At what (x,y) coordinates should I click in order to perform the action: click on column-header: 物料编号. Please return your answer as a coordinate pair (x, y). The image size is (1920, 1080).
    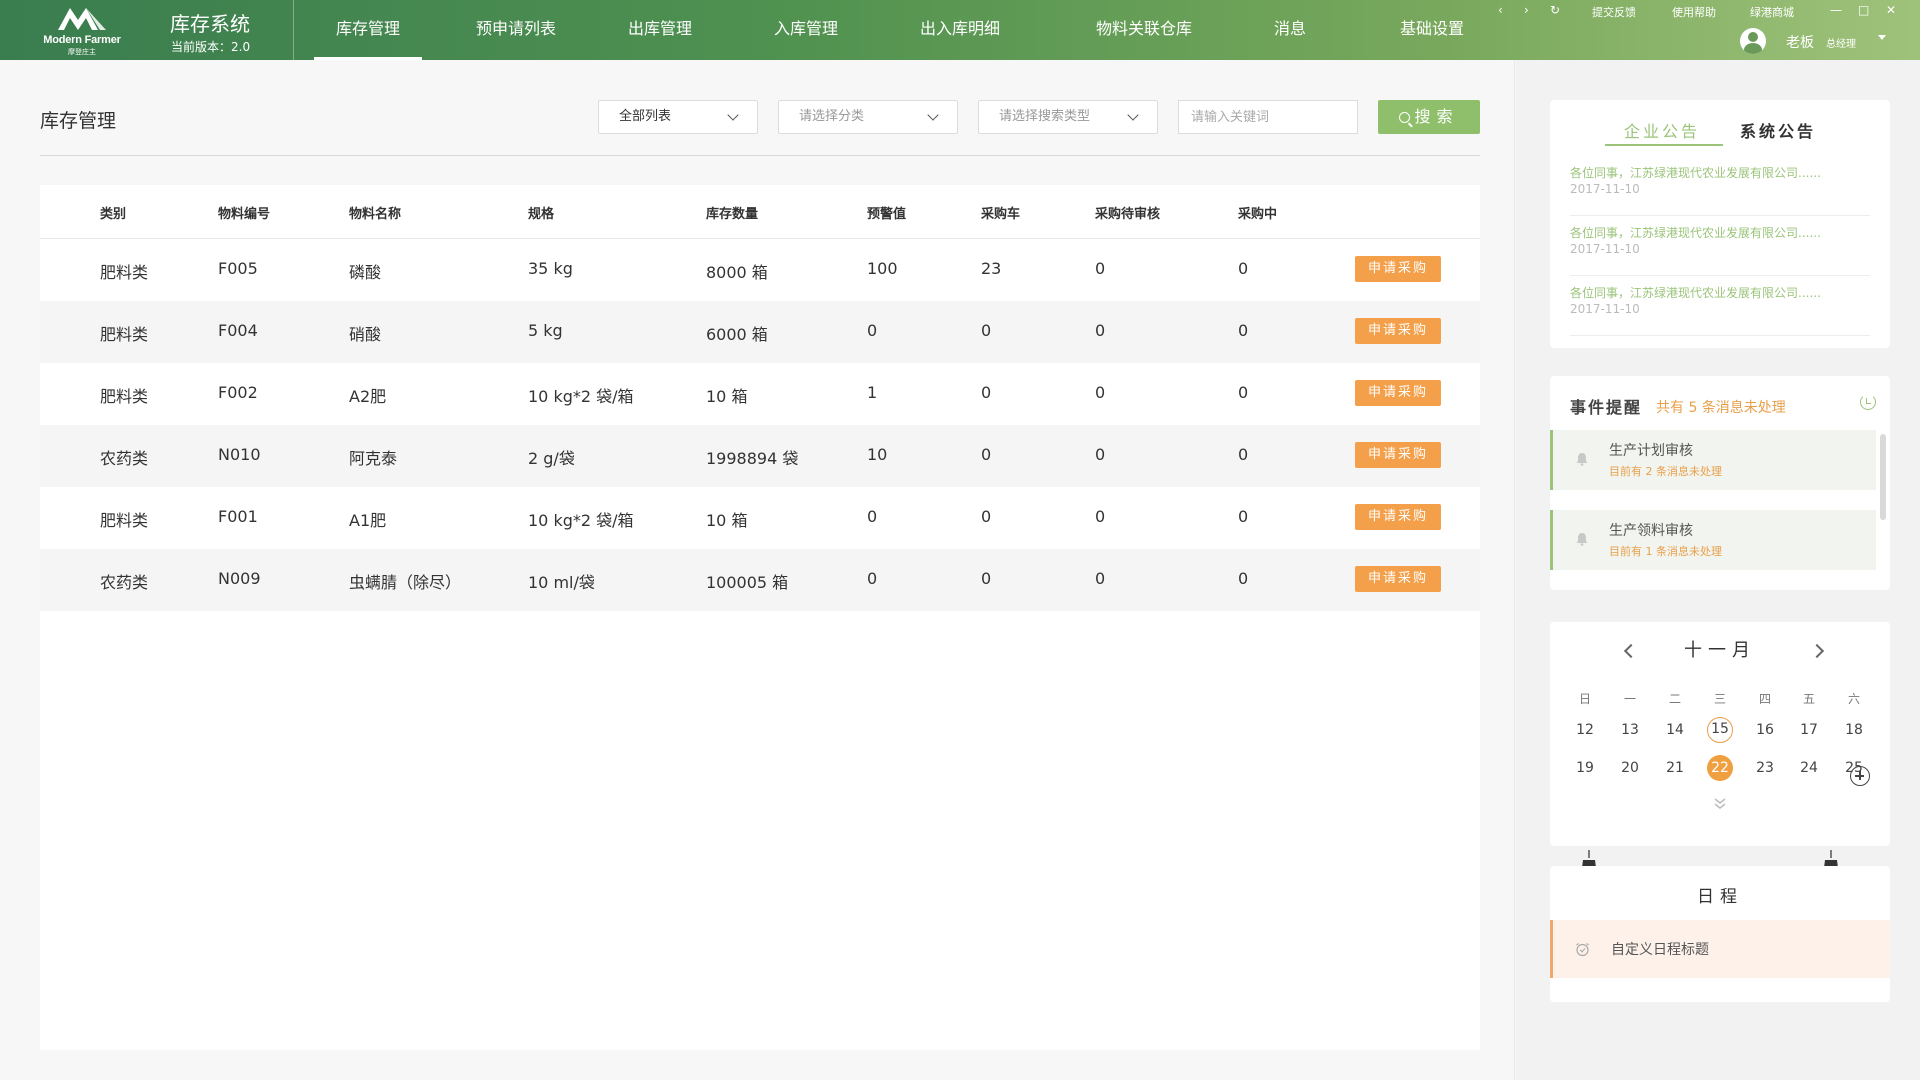
    Looking at the image, I should click on (244, 214).